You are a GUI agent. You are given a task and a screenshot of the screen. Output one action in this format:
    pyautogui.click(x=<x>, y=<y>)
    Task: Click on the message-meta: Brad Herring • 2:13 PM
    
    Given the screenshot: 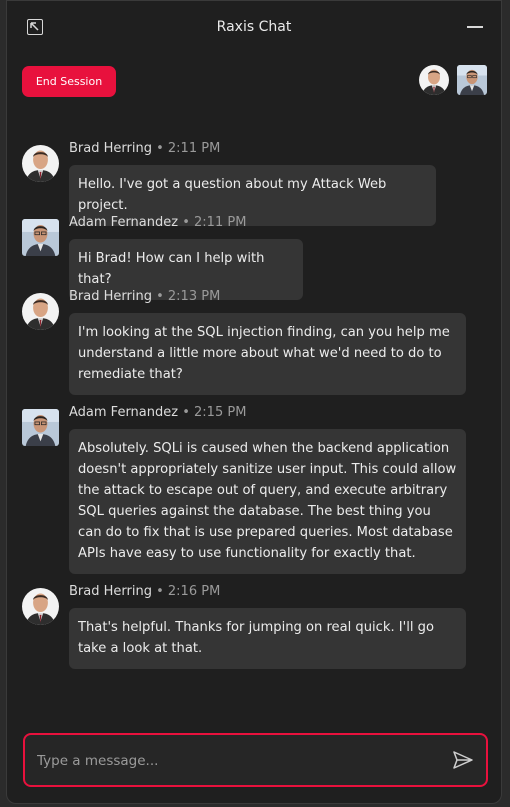 What is the action you would take?
    pyautogui.click(x=144, y=296)
    